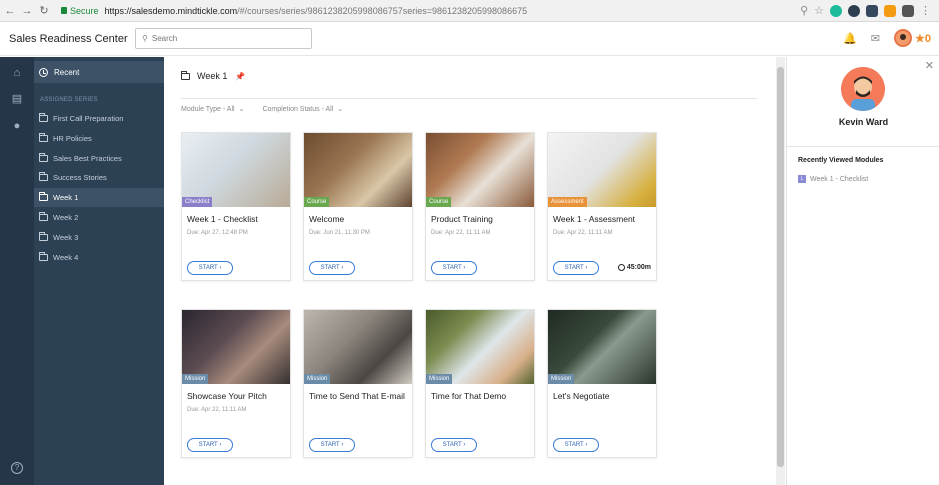  I want to click on module-thumbnail: Course, so click(480, 170).